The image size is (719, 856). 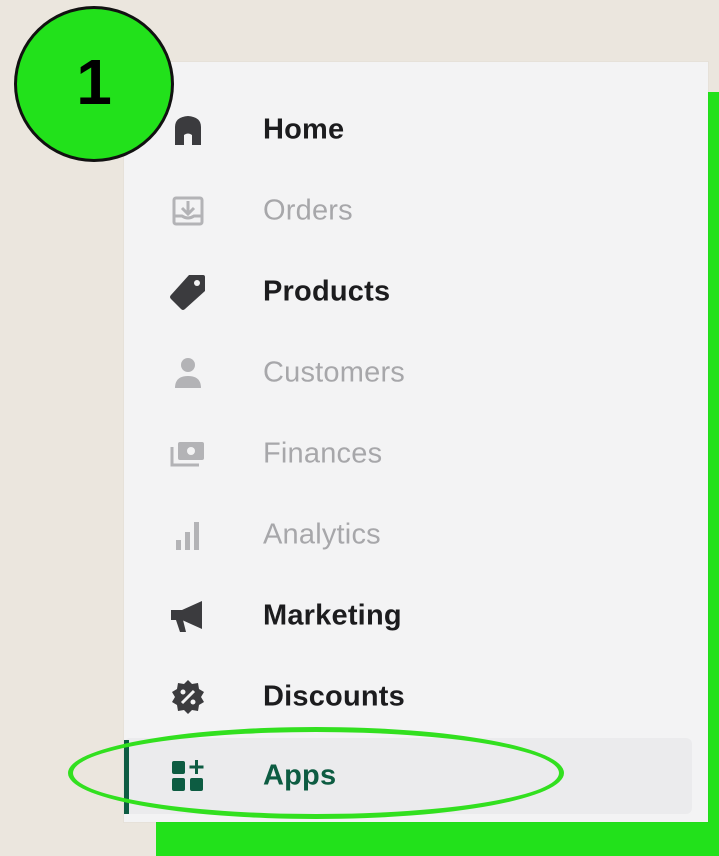 What do you see at coordinates (334, 696) in the screenshot?
I see `sidebar-item-label: Discounts` at bounding box center [334, 696].